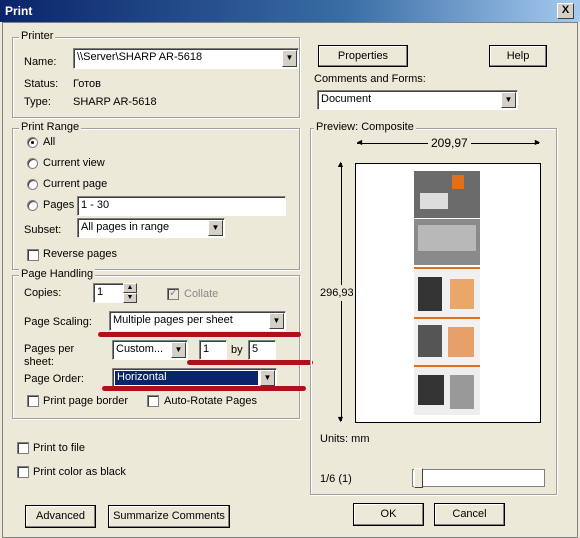 The height and width of the screenshot is (538, 580). Describe the element at coordinates (130, 298) in the screenshot. I see `spin-down-icon: ▼` at that location.